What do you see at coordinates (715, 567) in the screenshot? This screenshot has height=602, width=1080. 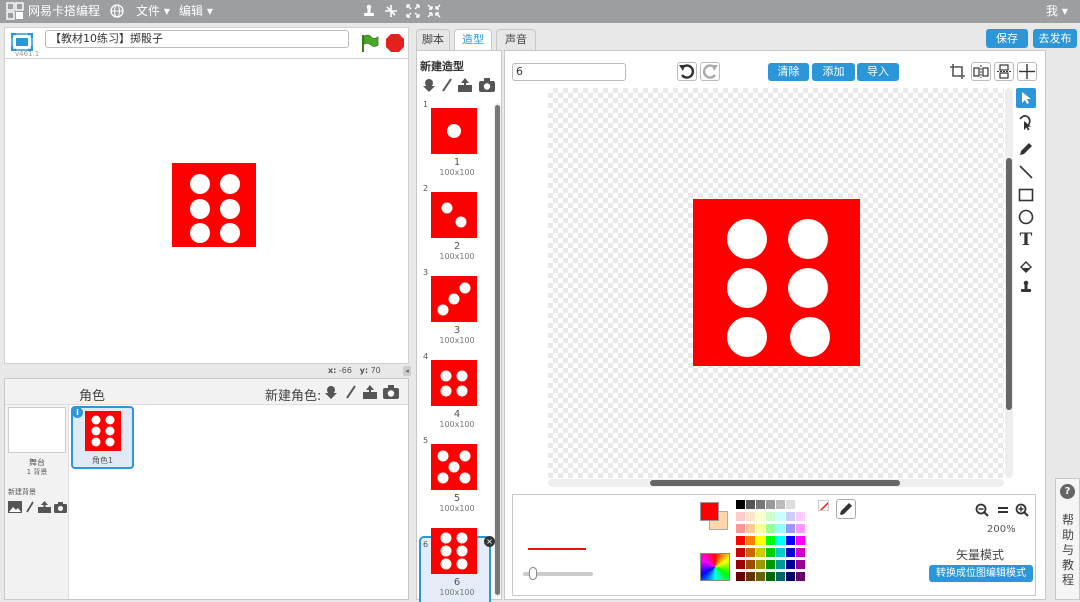 I see `color-picker-spectrum` at bounding box center [715, 567].